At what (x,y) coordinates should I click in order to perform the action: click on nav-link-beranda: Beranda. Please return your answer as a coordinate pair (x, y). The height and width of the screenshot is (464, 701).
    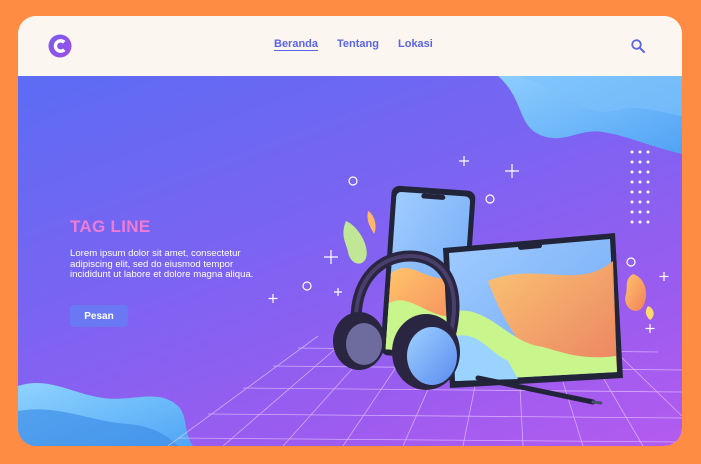
    Looking at the image, I should click on (296, 44).